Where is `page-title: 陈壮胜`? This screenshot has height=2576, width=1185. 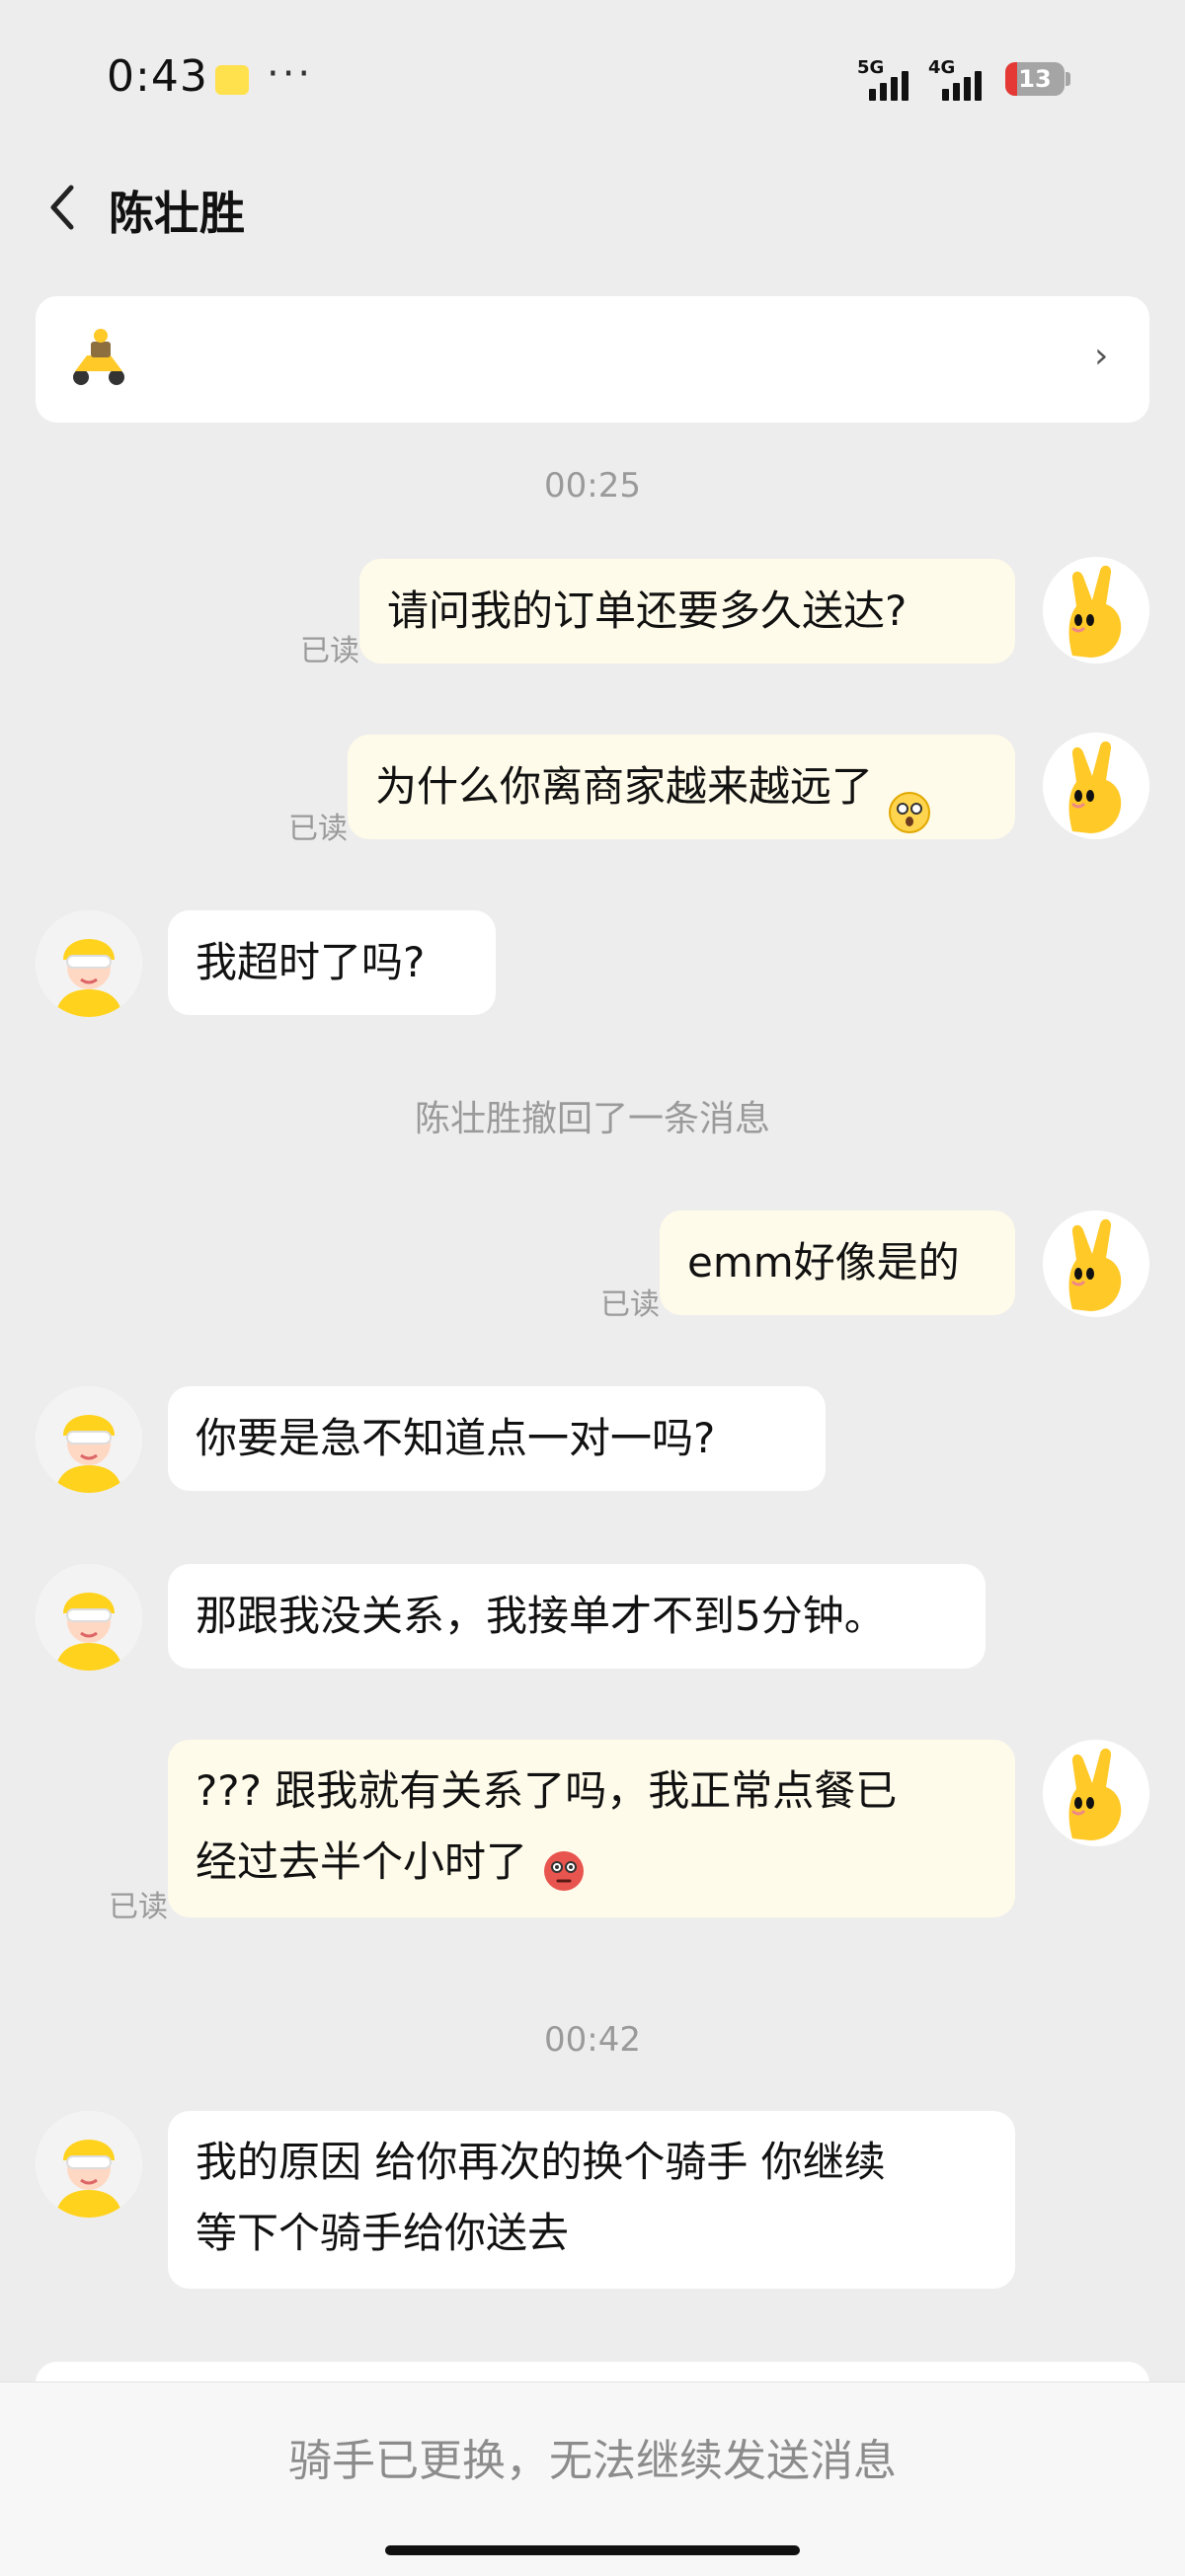
page-title: 陈壮胜 is located at coordinates (177, 213).